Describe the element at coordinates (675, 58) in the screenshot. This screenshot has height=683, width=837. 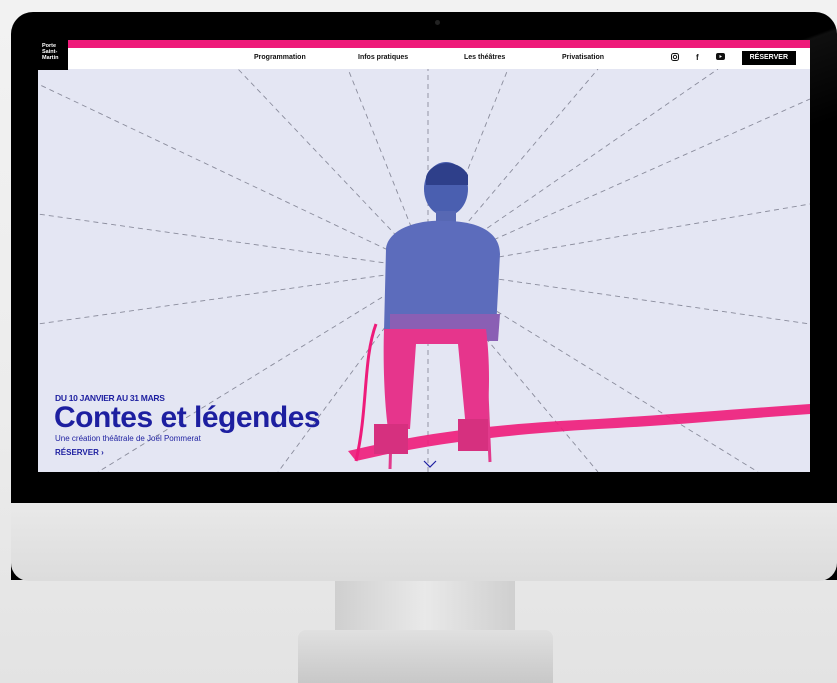
I see `instagram-icon` at that location.